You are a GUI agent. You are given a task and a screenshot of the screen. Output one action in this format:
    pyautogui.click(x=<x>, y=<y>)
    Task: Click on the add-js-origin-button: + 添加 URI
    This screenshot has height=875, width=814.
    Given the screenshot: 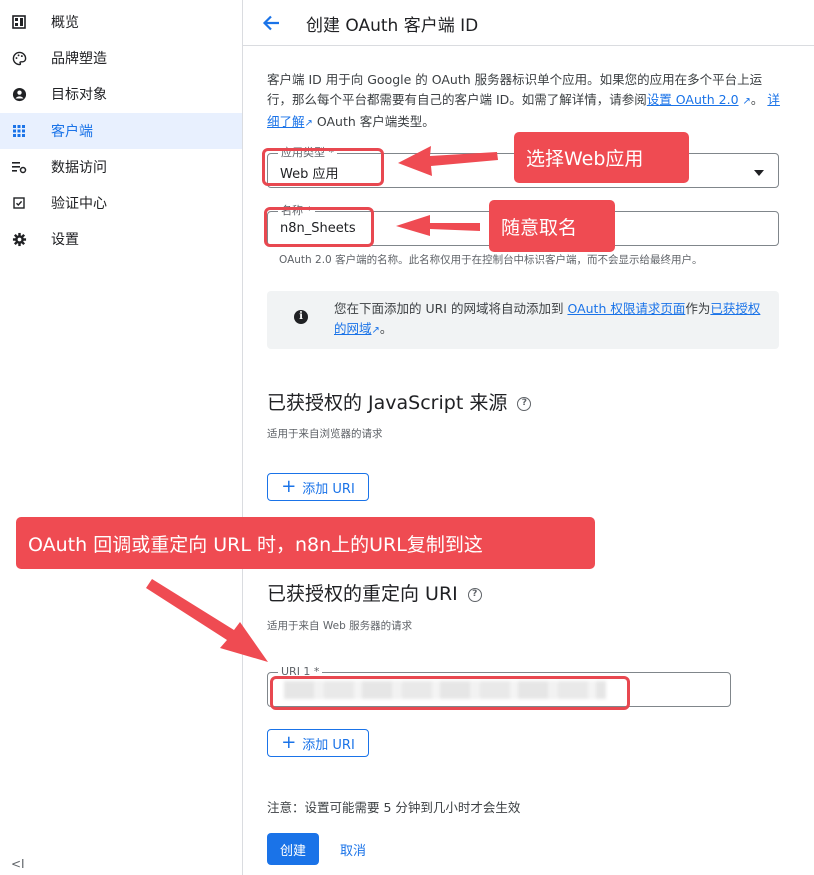 What is the action you would take?
    pyautogui.click(x=318, y=487)
    